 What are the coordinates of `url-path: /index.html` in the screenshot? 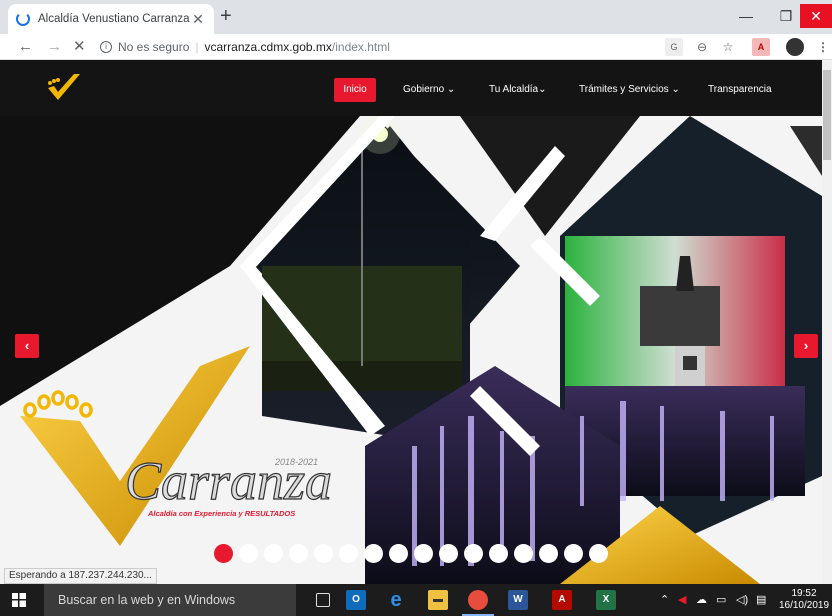 It's located at (360, 47).